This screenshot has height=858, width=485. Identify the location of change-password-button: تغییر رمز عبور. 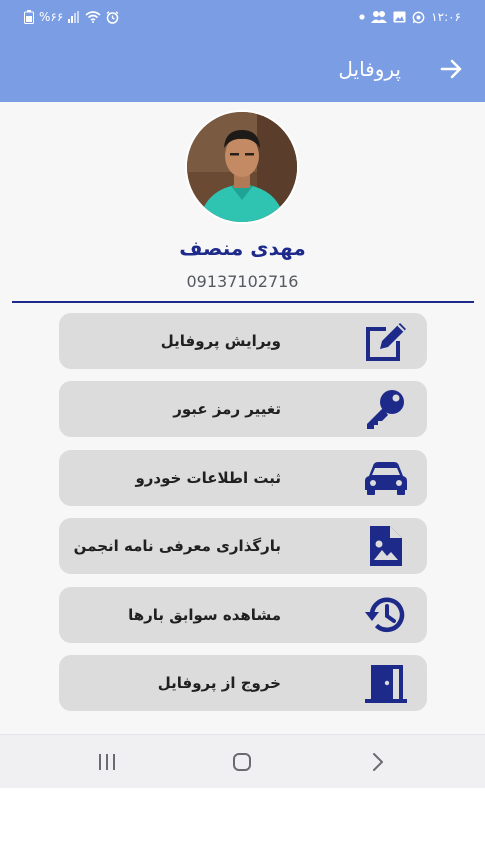
(243, 409).